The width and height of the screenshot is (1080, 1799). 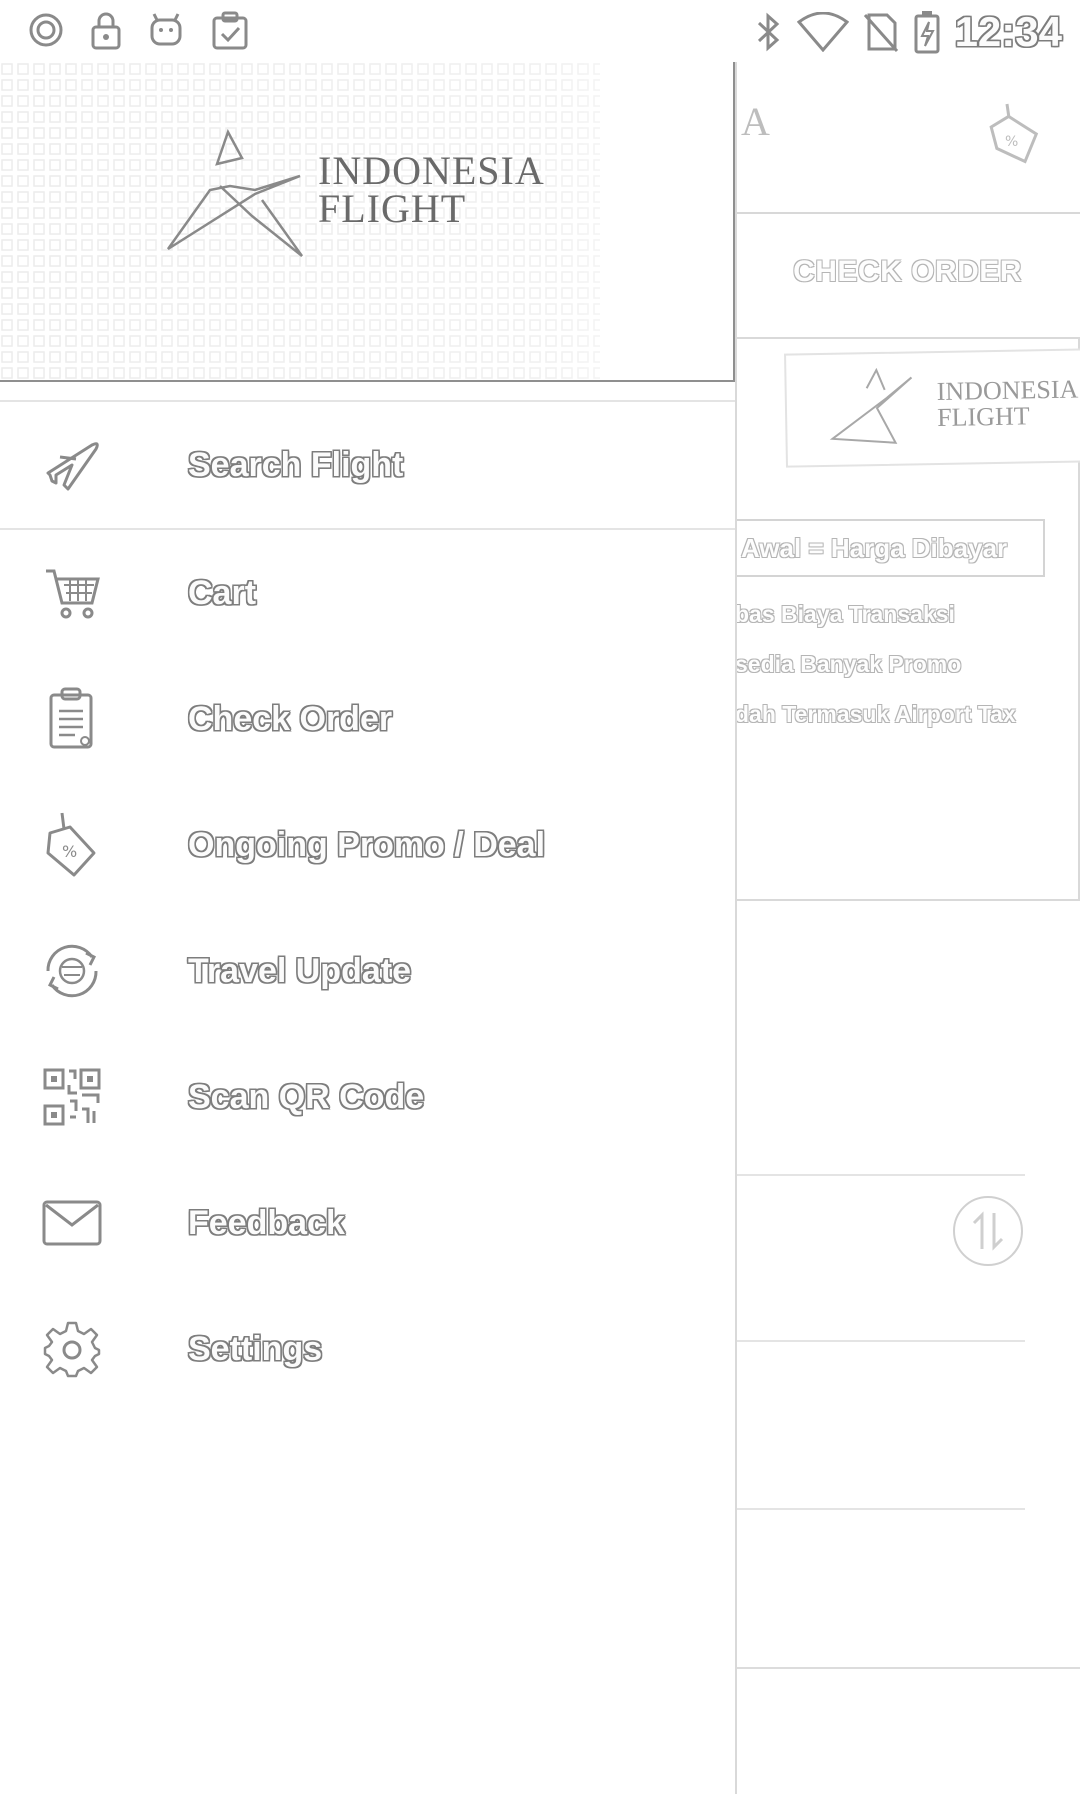 What do you see at coordinates (890, 548) in the screenshot?
I see `price-banner: Awal = Harga Dibayar` at bounding box center [890, 548].